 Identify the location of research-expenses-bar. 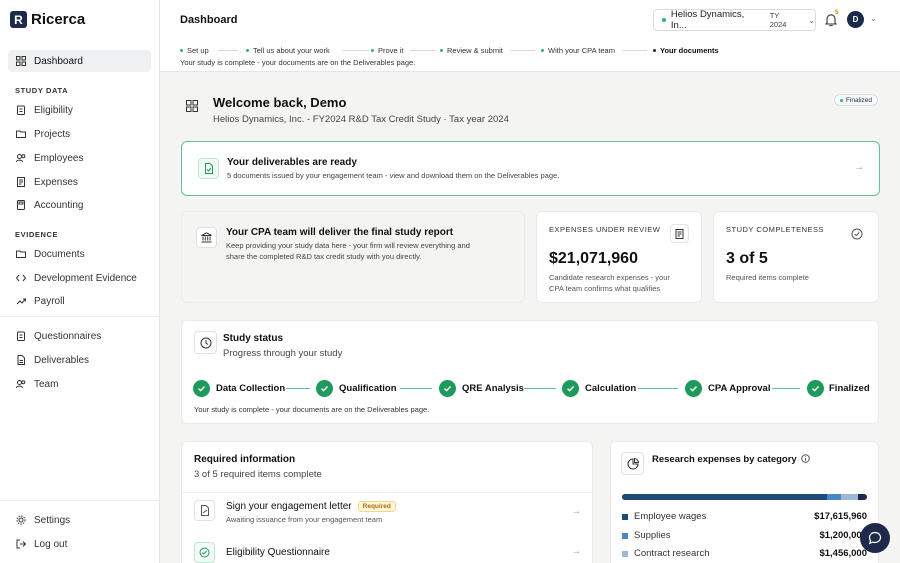
(744, 497).